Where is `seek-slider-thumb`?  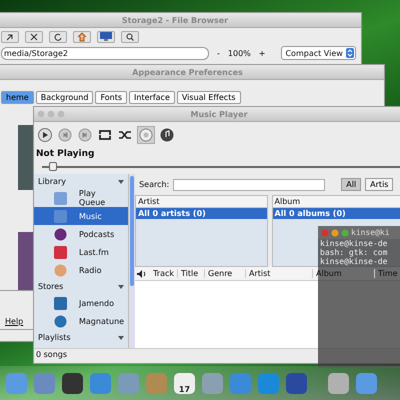 seek-slider-thumb is located at coordinates (53, 166).